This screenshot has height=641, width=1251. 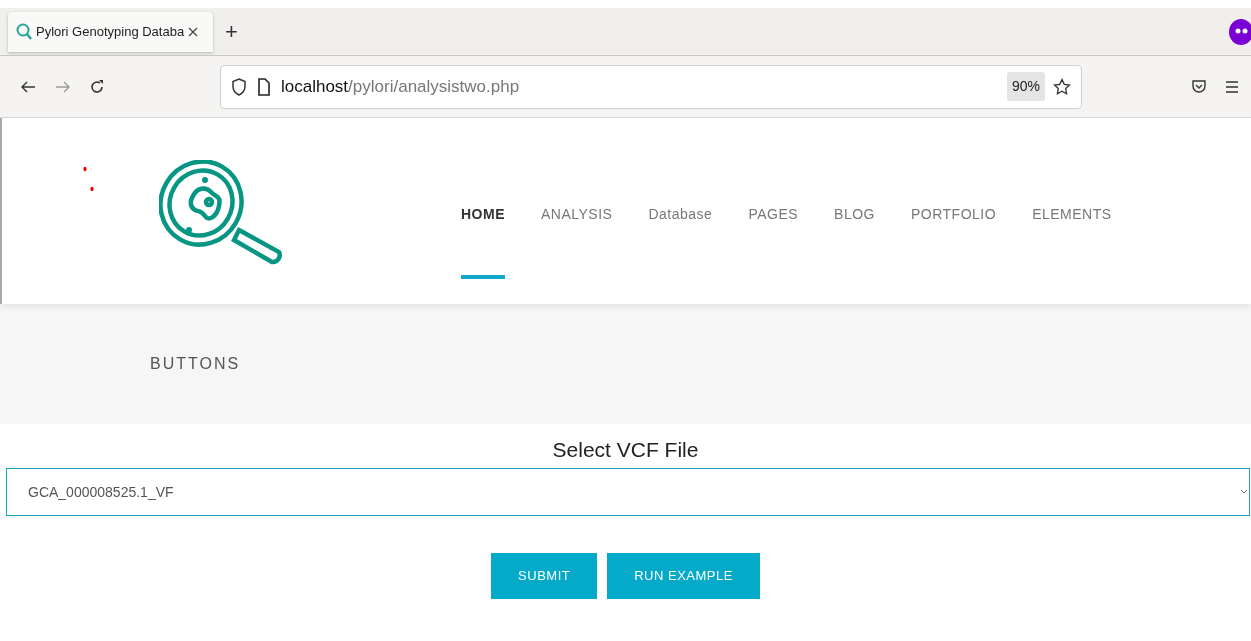 What do you see at coordinates (24, 31) in the screenshot?
I see `magnifier-icon` at bounding box center [24, 31].